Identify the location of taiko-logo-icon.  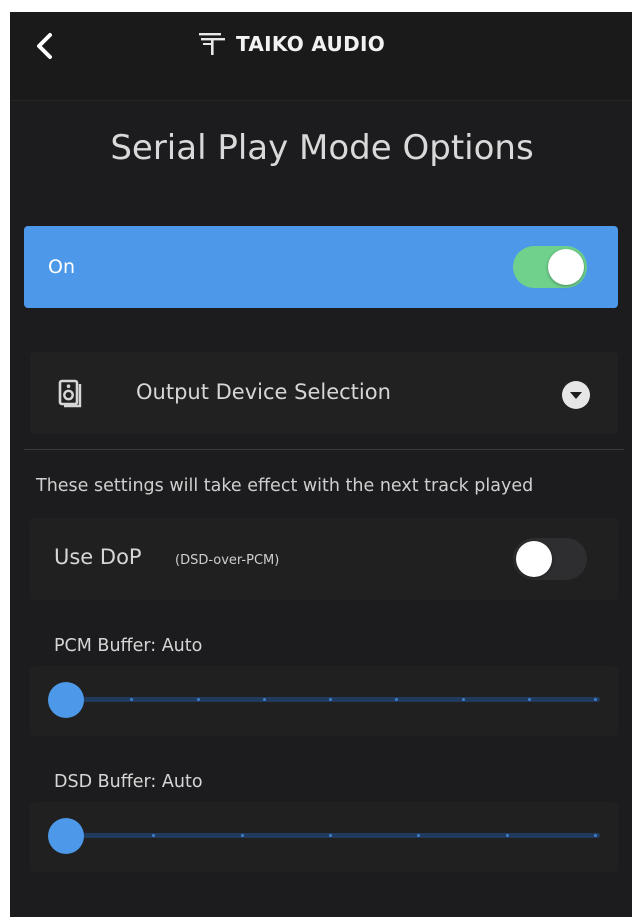
(212, 44).